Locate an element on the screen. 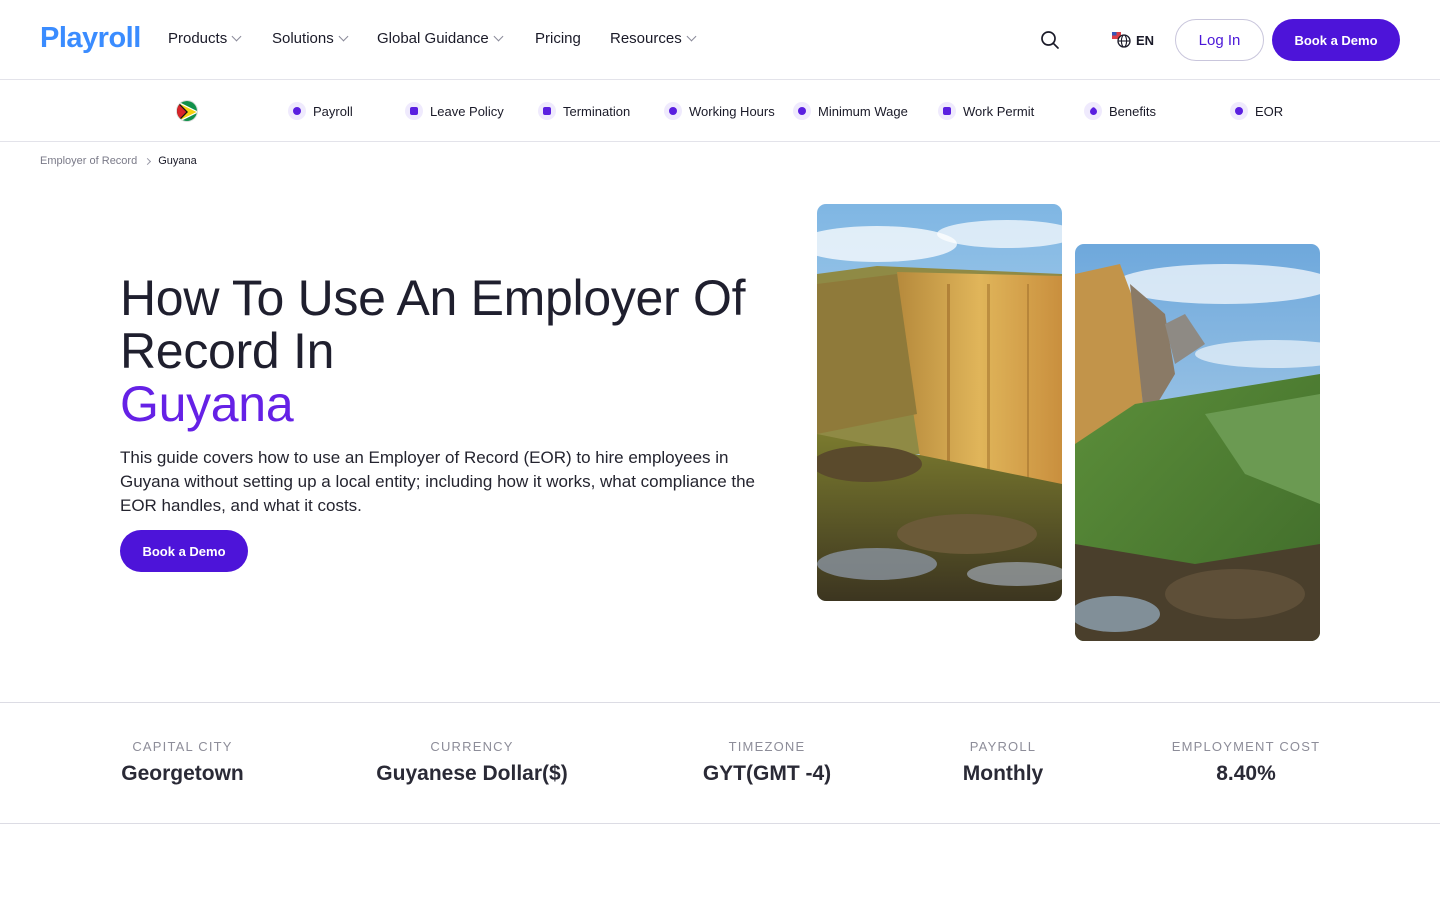 The height and width of the screenshot is (900, 1440). subnav-eor: EOR is located at coordinates (1256, 111).